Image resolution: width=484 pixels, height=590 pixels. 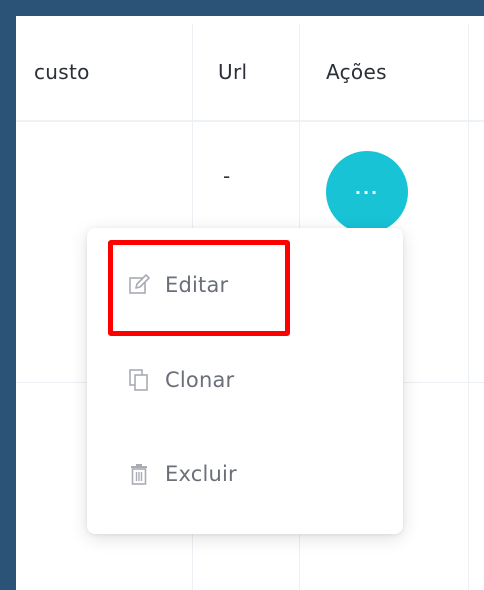 What do you see at coordinates (62, 72) in the screenshot?
I see `column-header-custo: custo` at bounding box center [62, 72].